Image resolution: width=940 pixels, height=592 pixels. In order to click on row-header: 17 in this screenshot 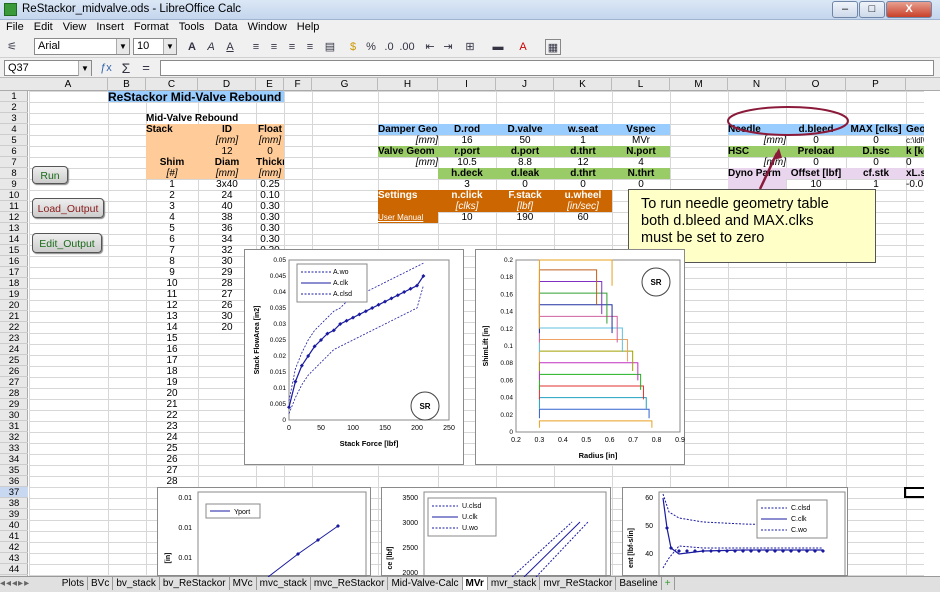, I will do `click(14, 272)`.